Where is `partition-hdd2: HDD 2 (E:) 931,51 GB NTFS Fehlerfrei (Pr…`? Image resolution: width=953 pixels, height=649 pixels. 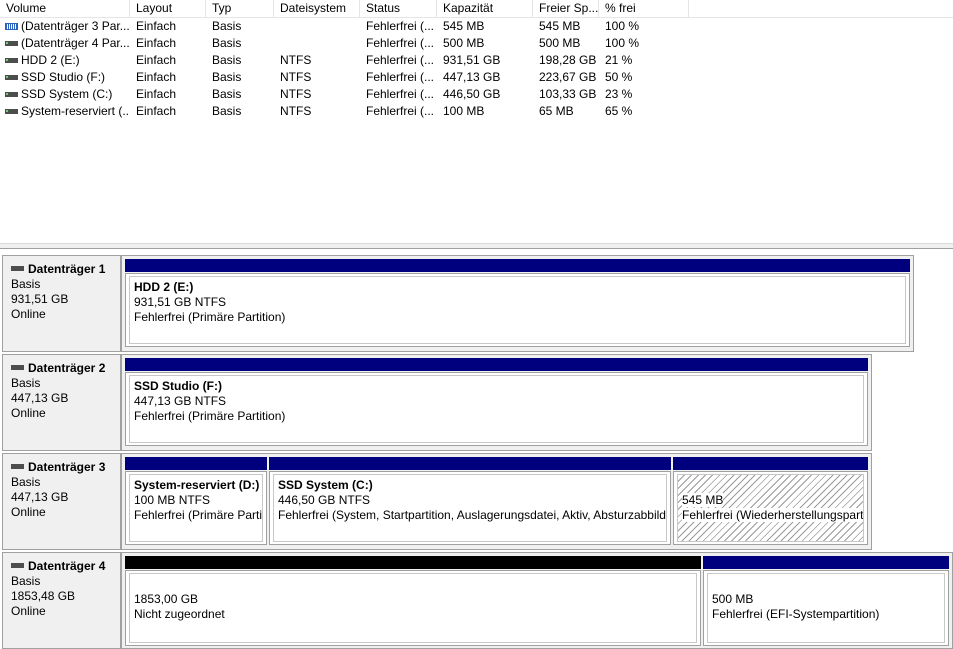 partition-hdd2: HDD 2 (E:) 931,51 GB NTFS Fehlerfrei (Pr… is located at coordinates (517, 303).